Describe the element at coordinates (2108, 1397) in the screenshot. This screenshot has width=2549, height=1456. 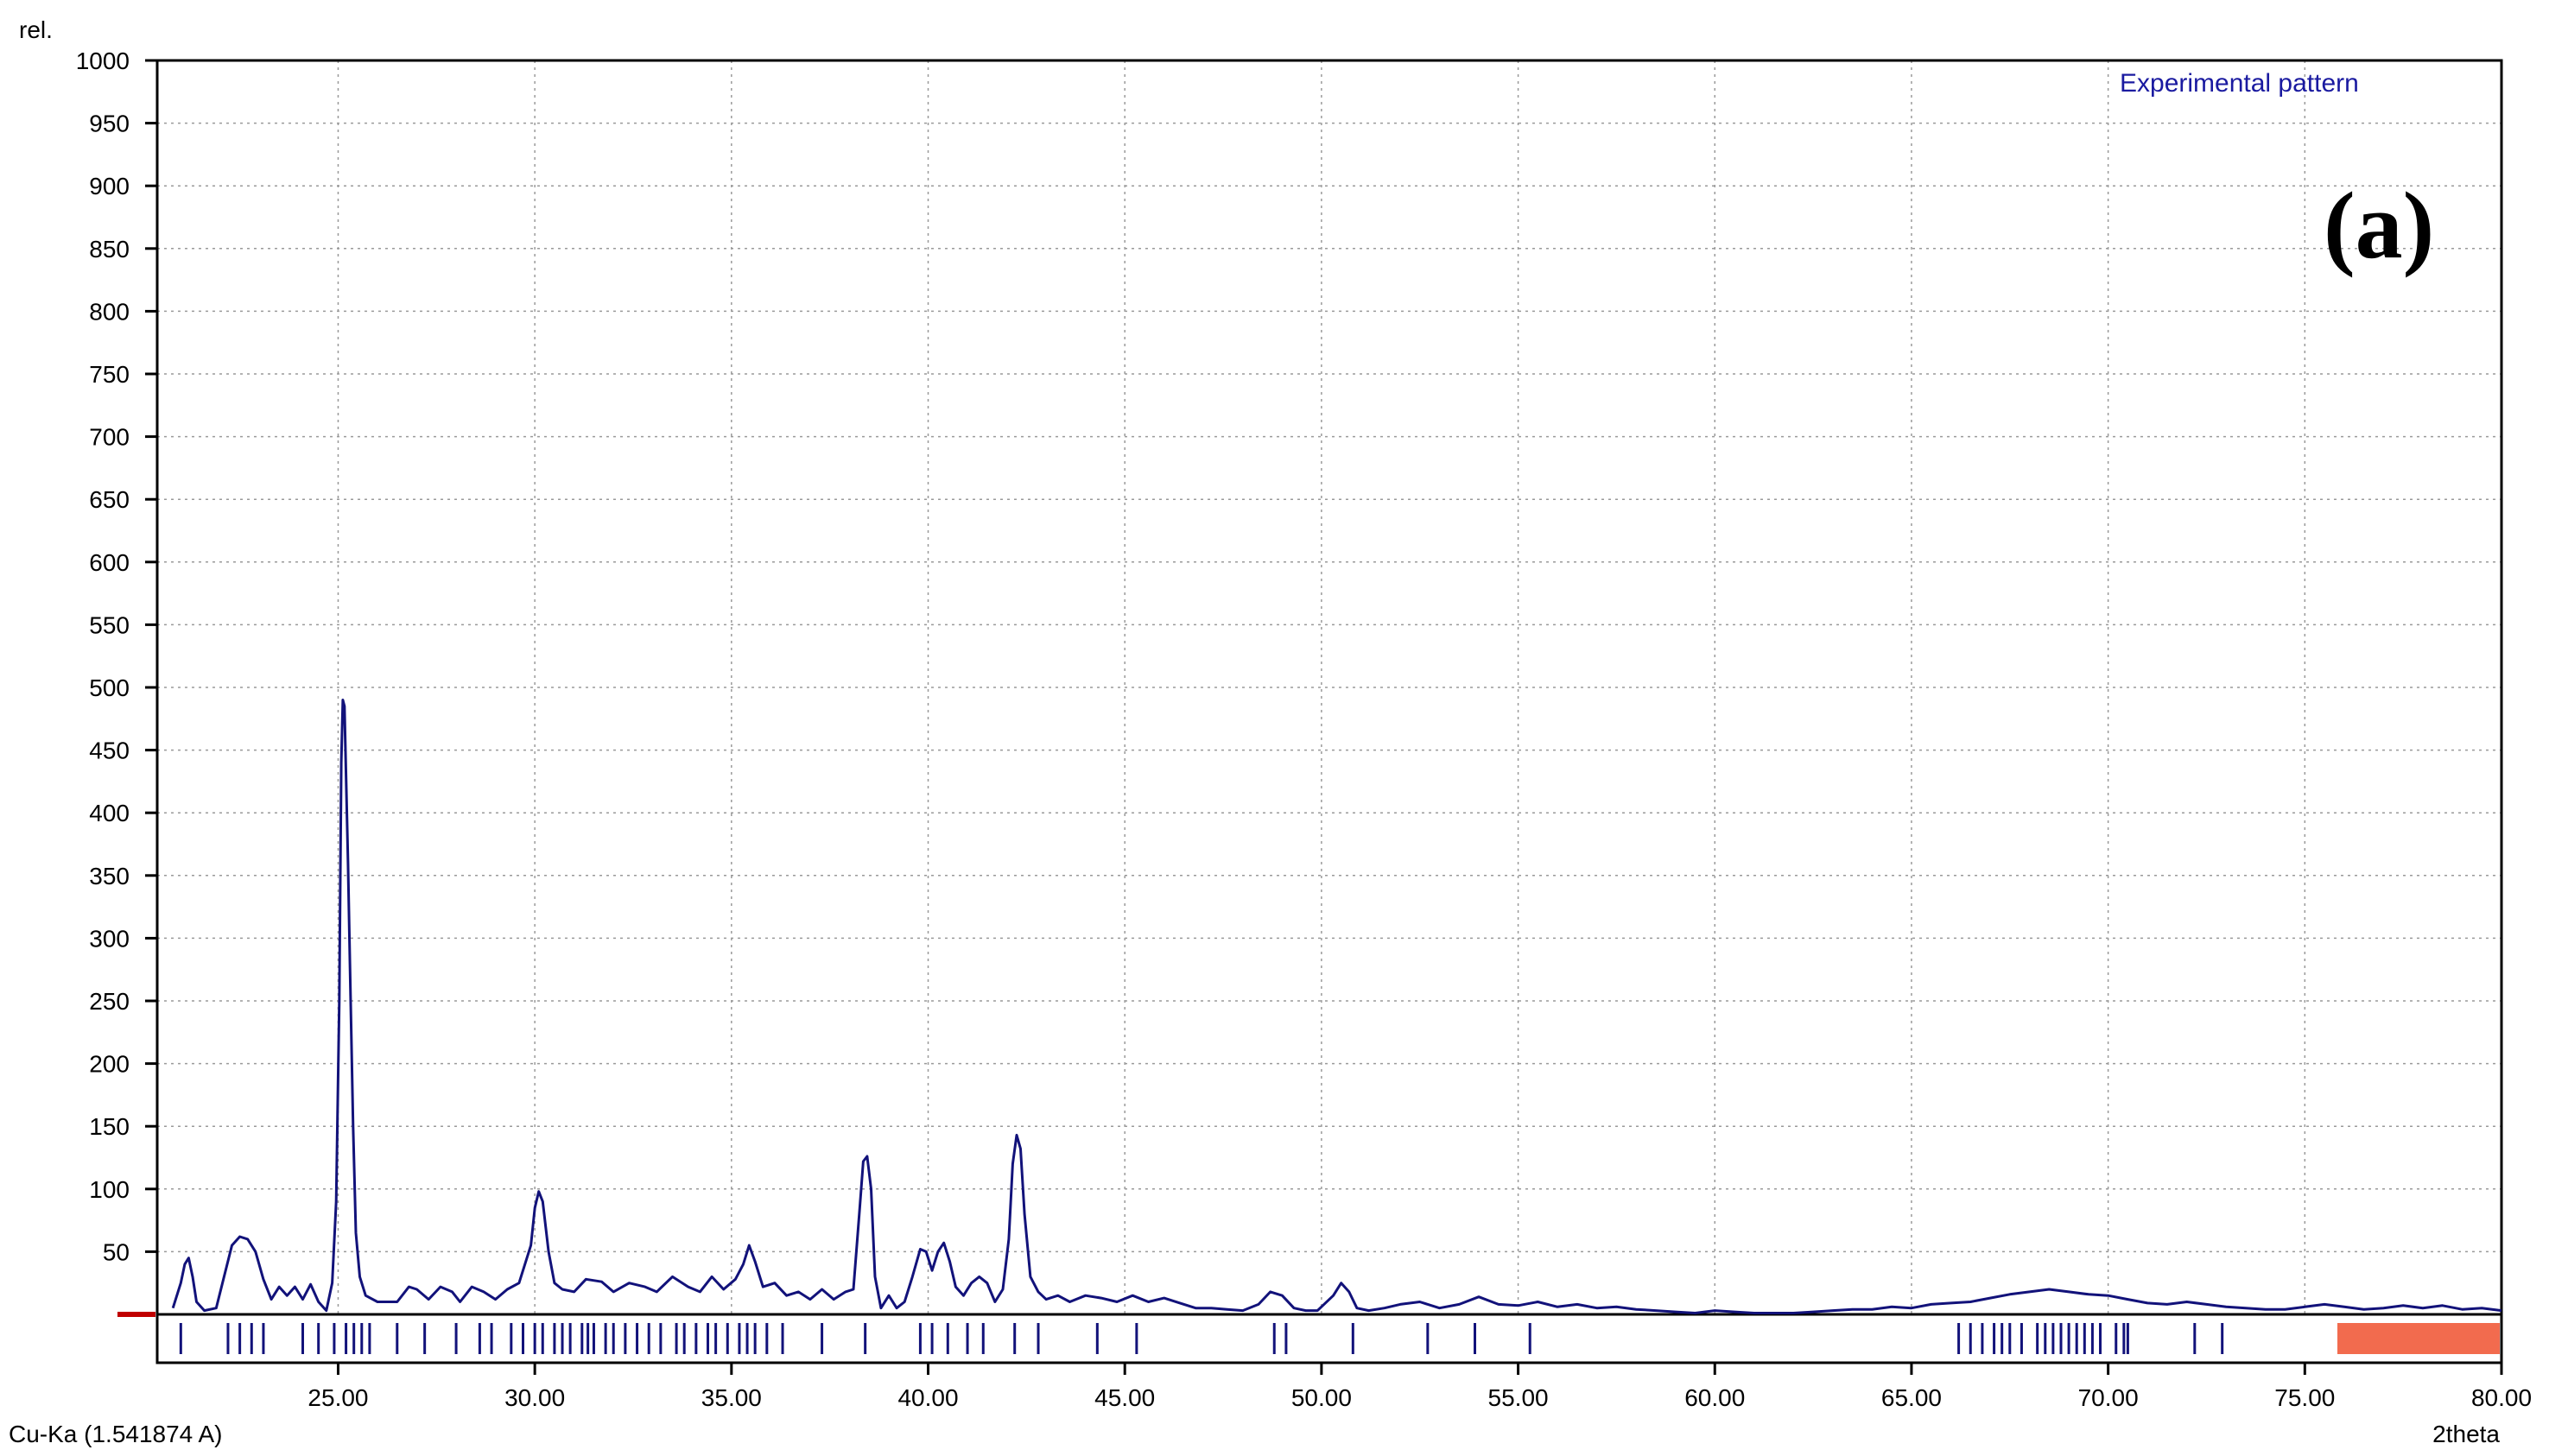
I see `x-tick-label: 70.00` at that location.